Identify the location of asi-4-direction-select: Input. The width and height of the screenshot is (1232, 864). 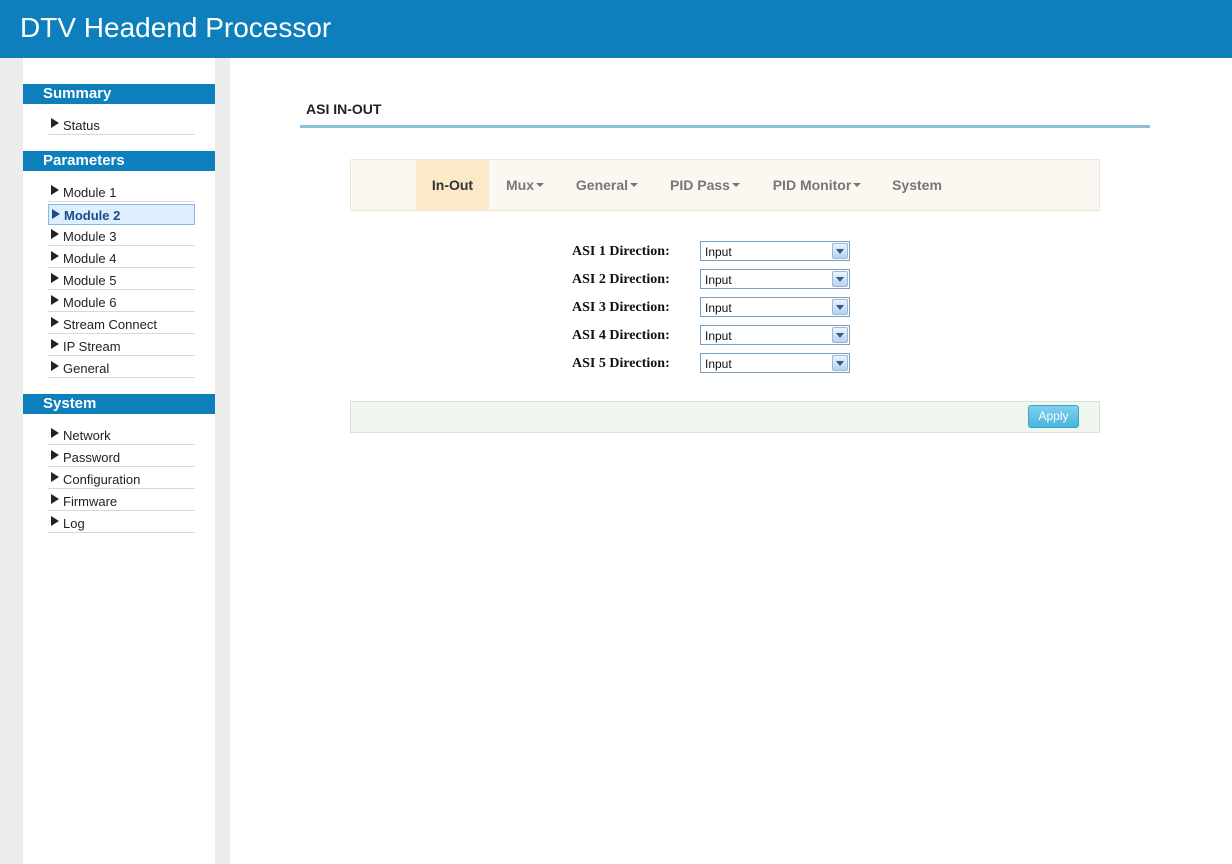
(775, 335).